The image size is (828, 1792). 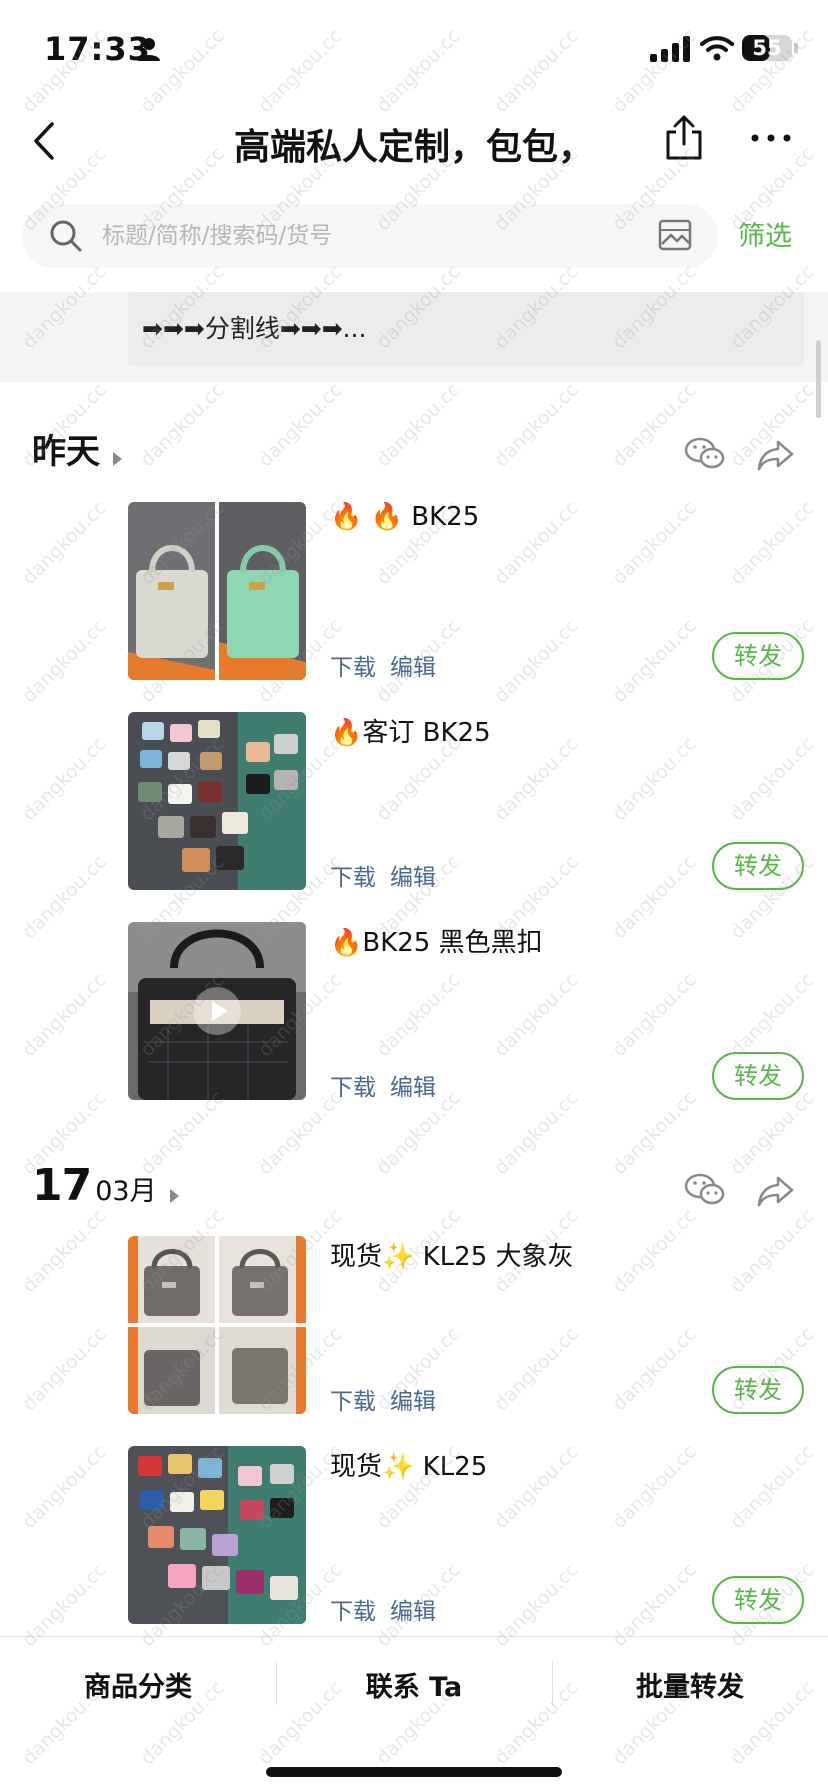 What do you see at coordinates (684, 138) in the screenshot?
I see `share-icon` at bounding box center [684, 138].